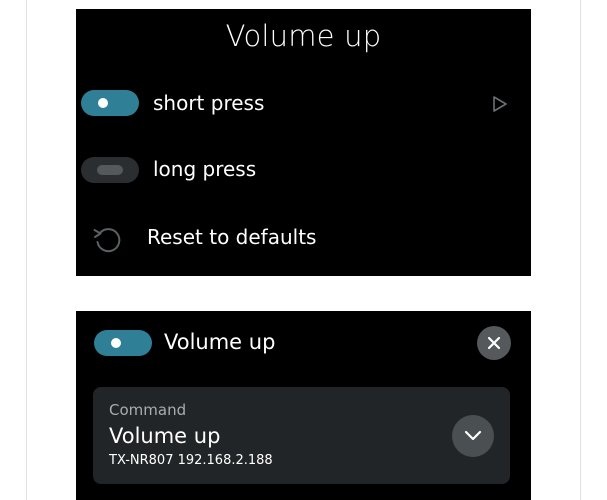 Image resolution: width=607 pixels, height=500 pixels. Describe the element at coordinates (500, 104) in the screenshot. I see `play-icon` at that location.